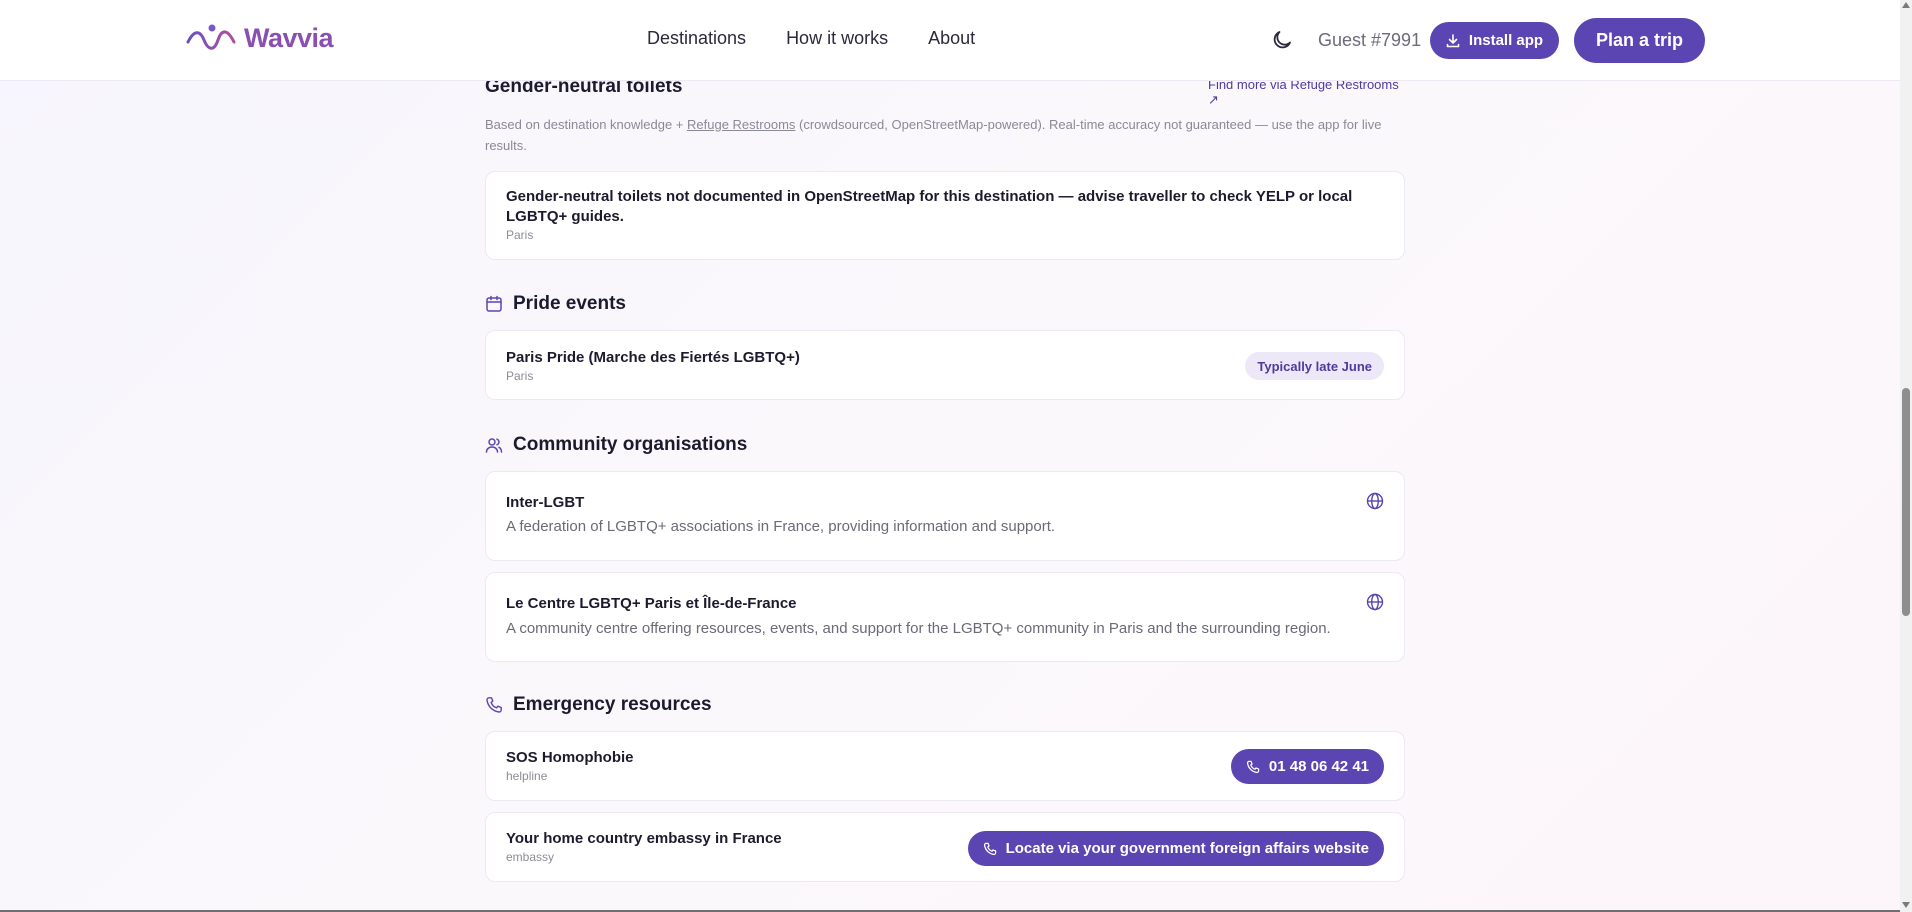 Image resolution: width=1912 pixels, height=912 pixels. What do you see at coordinates (696, 38) in the screenshot?
I see `nav-destinations: Destinations` at bounding box center [696, 38].